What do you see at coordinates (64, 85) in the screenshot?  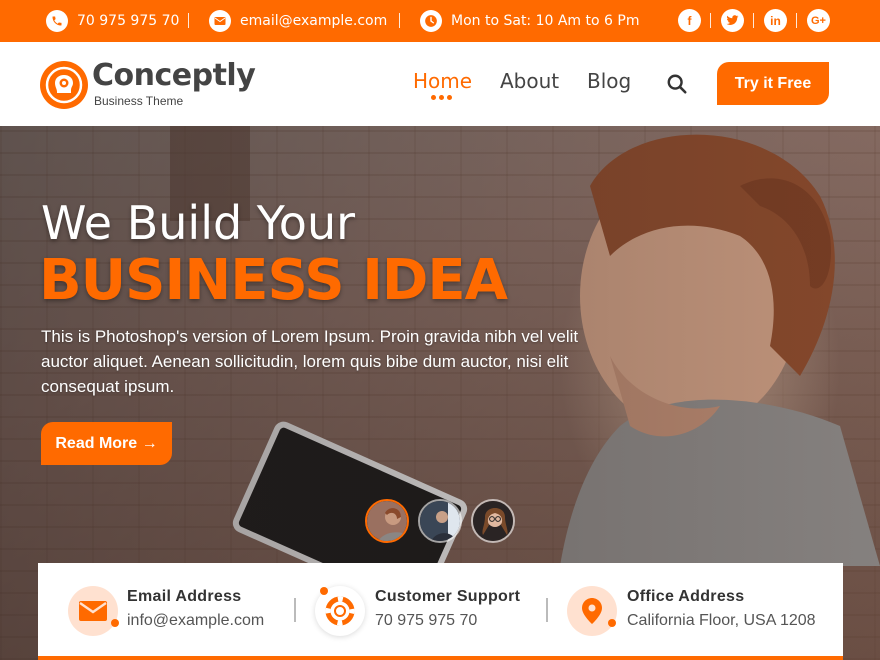 I see `lightbulb-head-icon` at bounding box center [64, 85].